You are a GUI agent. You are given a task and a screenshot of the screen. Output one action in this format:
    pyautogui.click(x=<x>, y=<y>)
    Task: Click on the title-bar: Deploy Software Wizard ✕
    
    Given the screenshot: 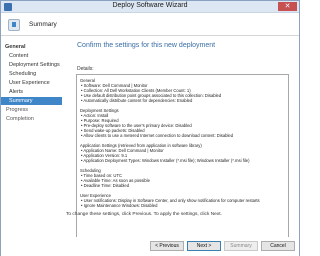 What is the action you would take?
    pyautogui.click(x=150, y=7)
    